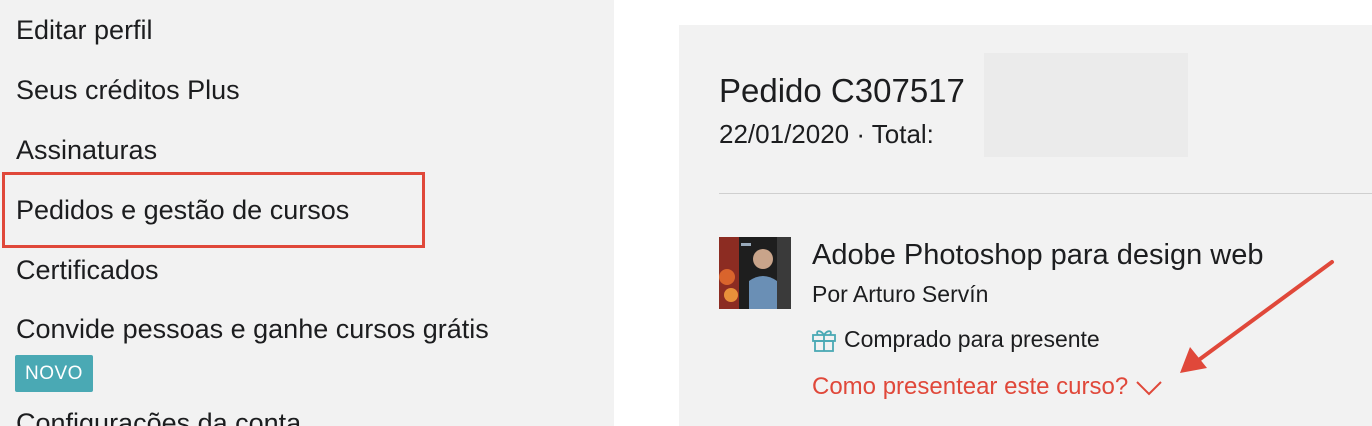 The height and width of the screenshot is (426, 1372). I want to click on course-title: Adobe Photoshop para design web, so click(1037, 255).